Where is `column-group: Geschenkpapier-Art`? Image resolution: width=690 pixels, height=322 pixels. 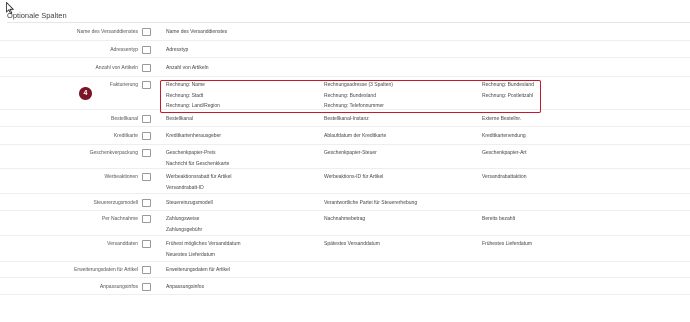
column-group: Geschenkpapier-Art is located at coordinates (504, 153).